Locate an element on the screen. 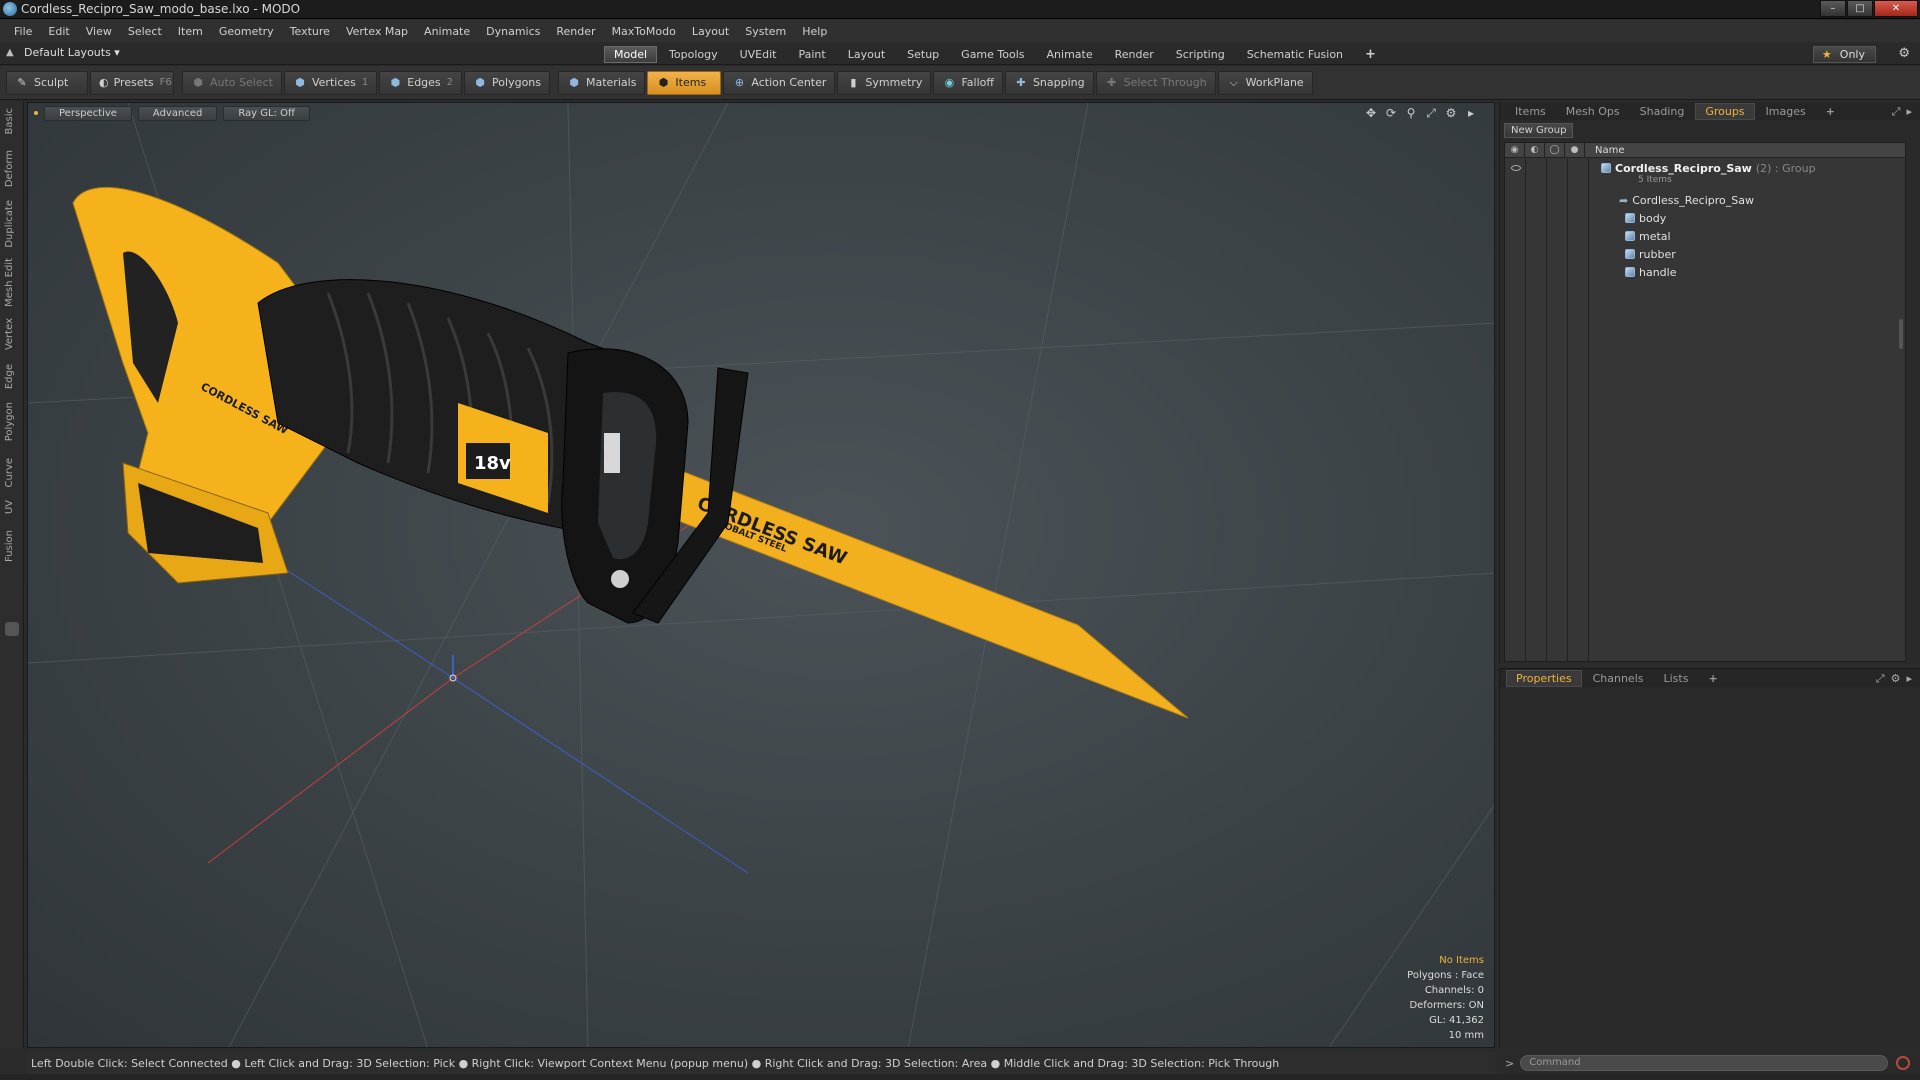 Image resolution: width=1920 pixels, height=1080 pixels. vtab-curve: Curve is located at coordinates (9, 473).